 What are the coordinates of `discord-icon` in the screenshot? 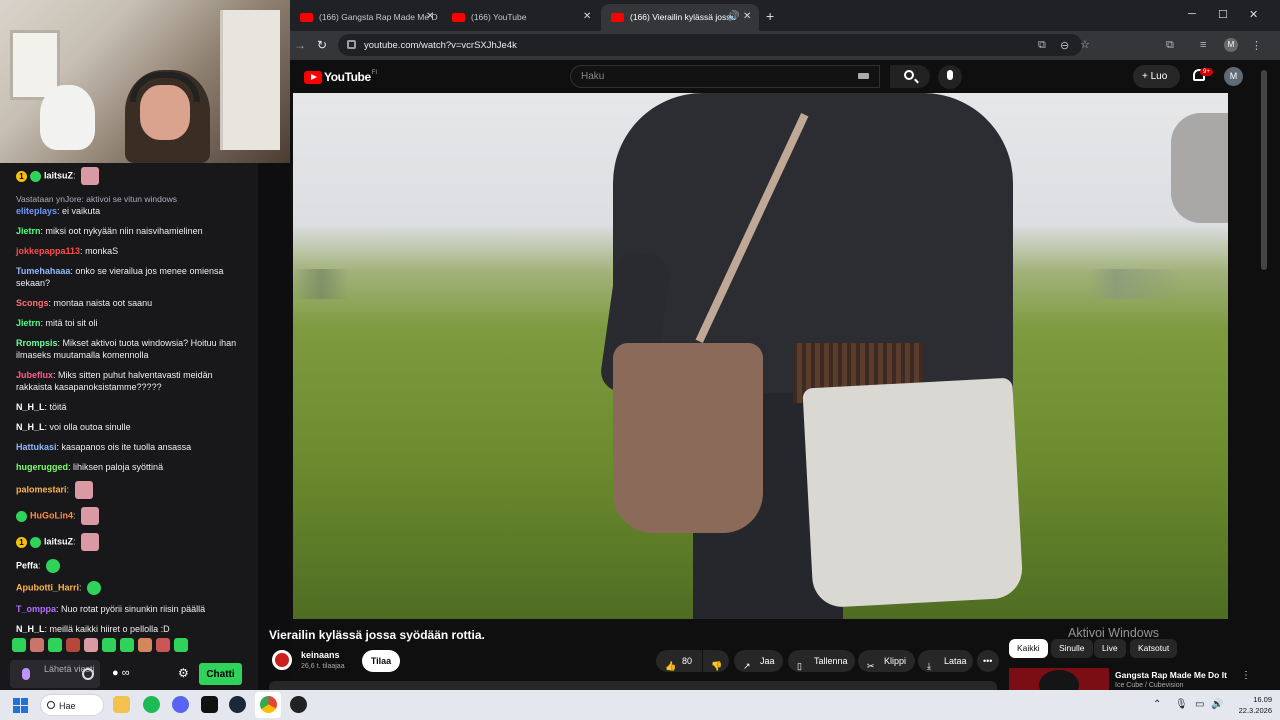 It's located at (180, 704).